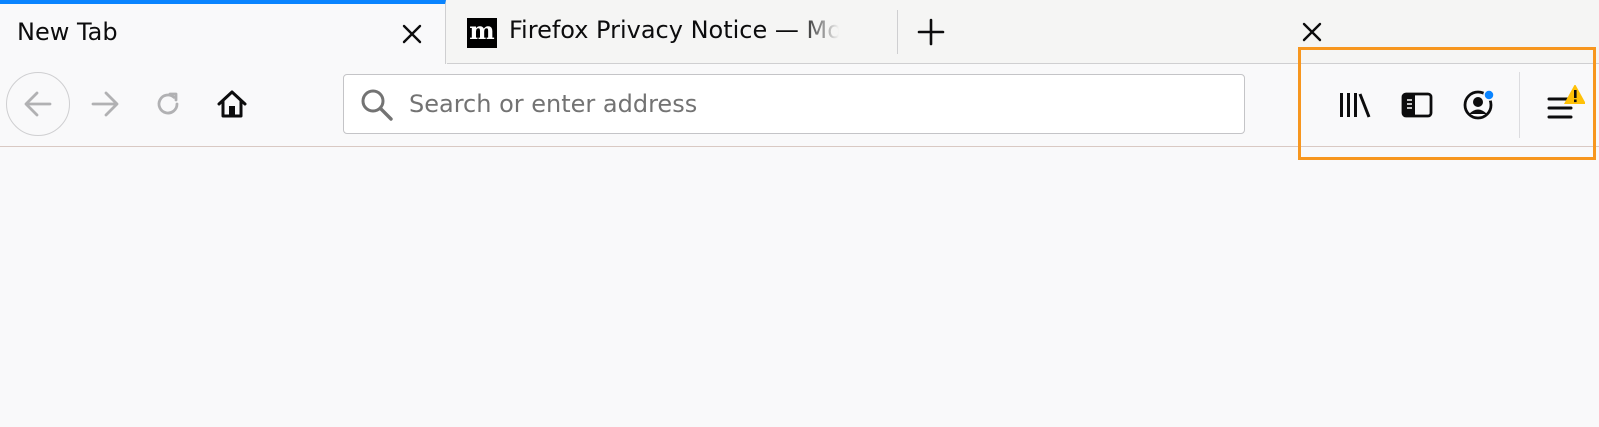 The height and width of the screenshot is (427, 1599). Describe the element at coordinates (1519, 105) in the screenshot. I see `toolbar-separator` at that location.